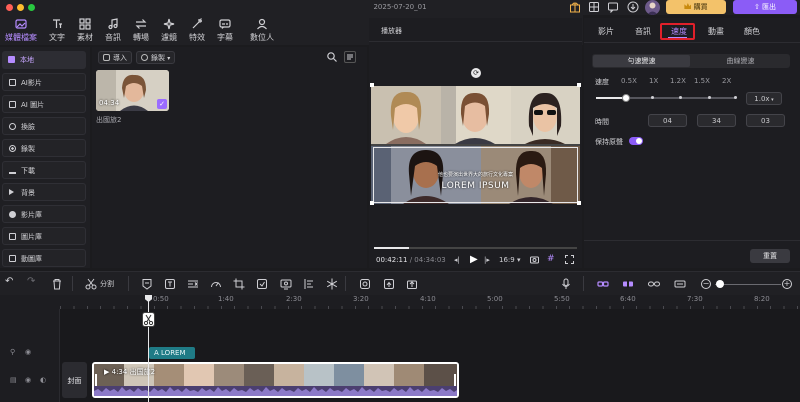 This screenshot has width=800, height=402. I want to click on chat-icon, so click(613, 7).